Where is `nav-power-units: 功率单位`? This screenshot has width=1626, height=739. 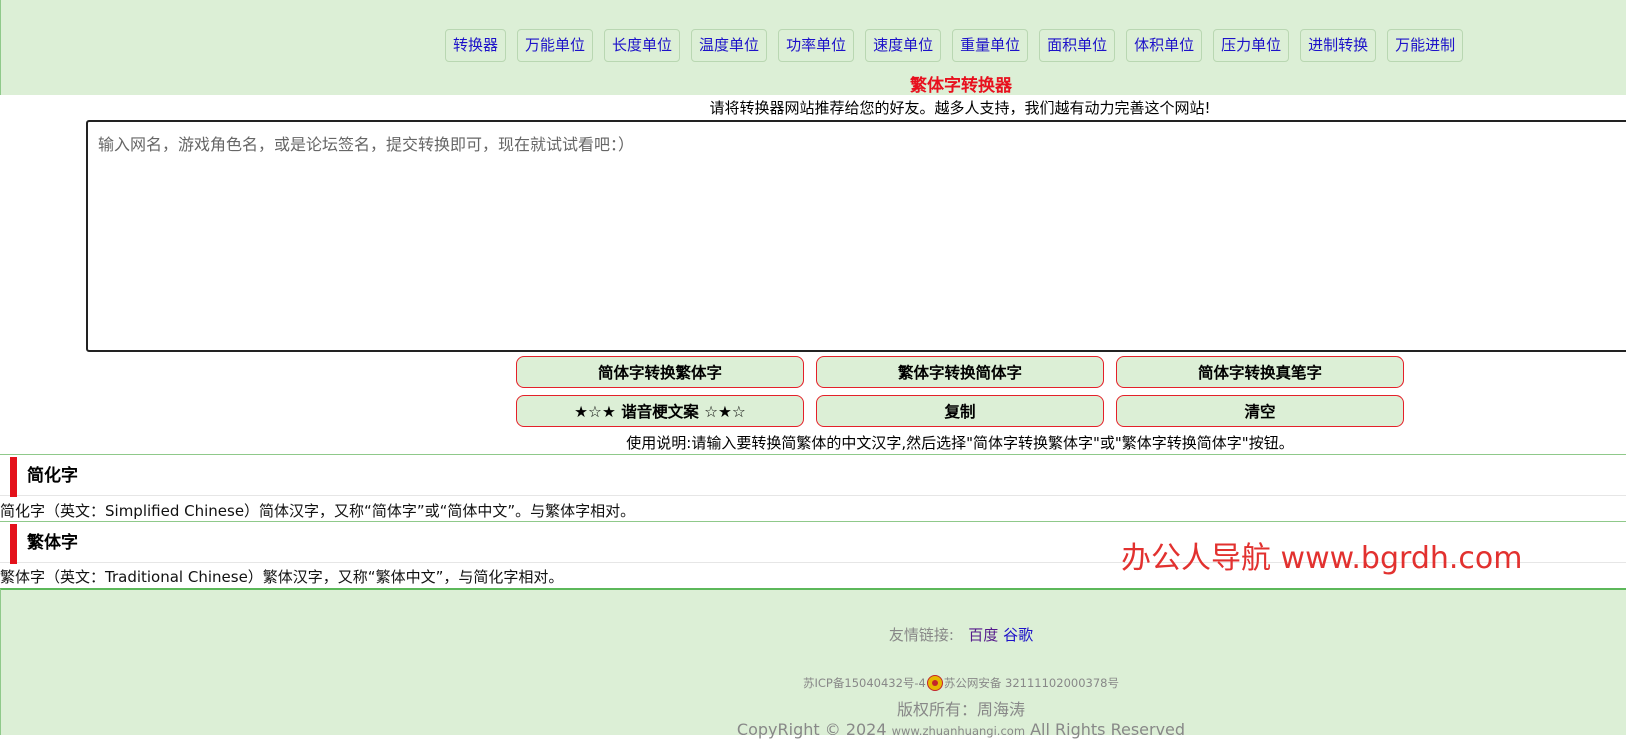
nav-power-units: 功率单位 is located at coordinates (816, 45).